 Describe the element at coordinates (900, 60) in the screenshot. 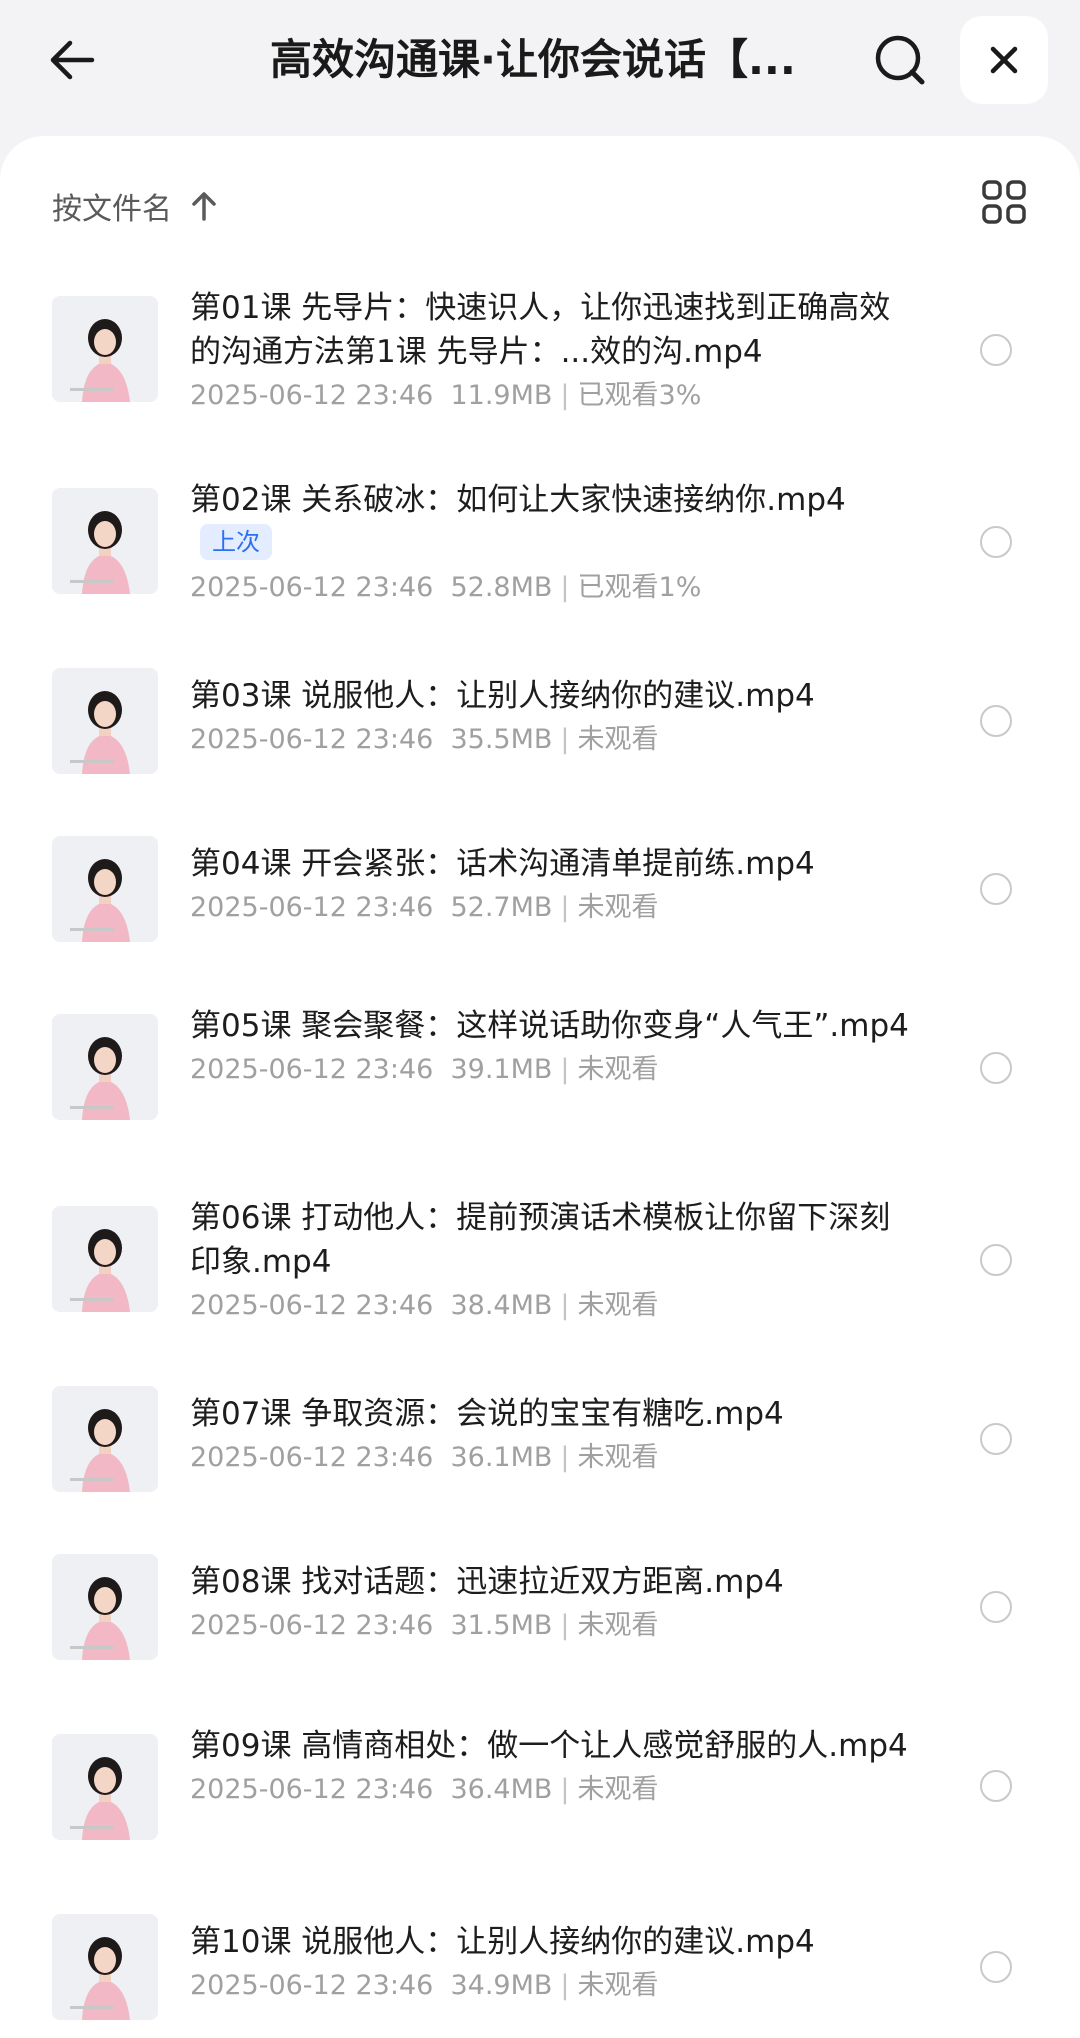

I see `search-button` at that location.